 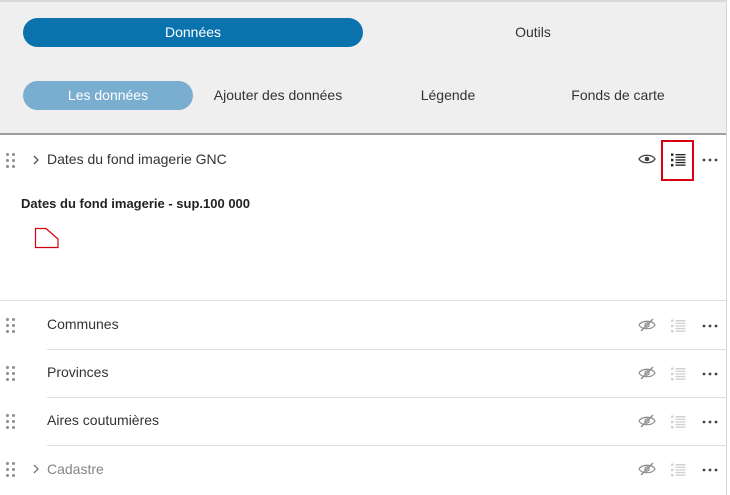 I want to click on header-divider, so click(x=363, y=134).